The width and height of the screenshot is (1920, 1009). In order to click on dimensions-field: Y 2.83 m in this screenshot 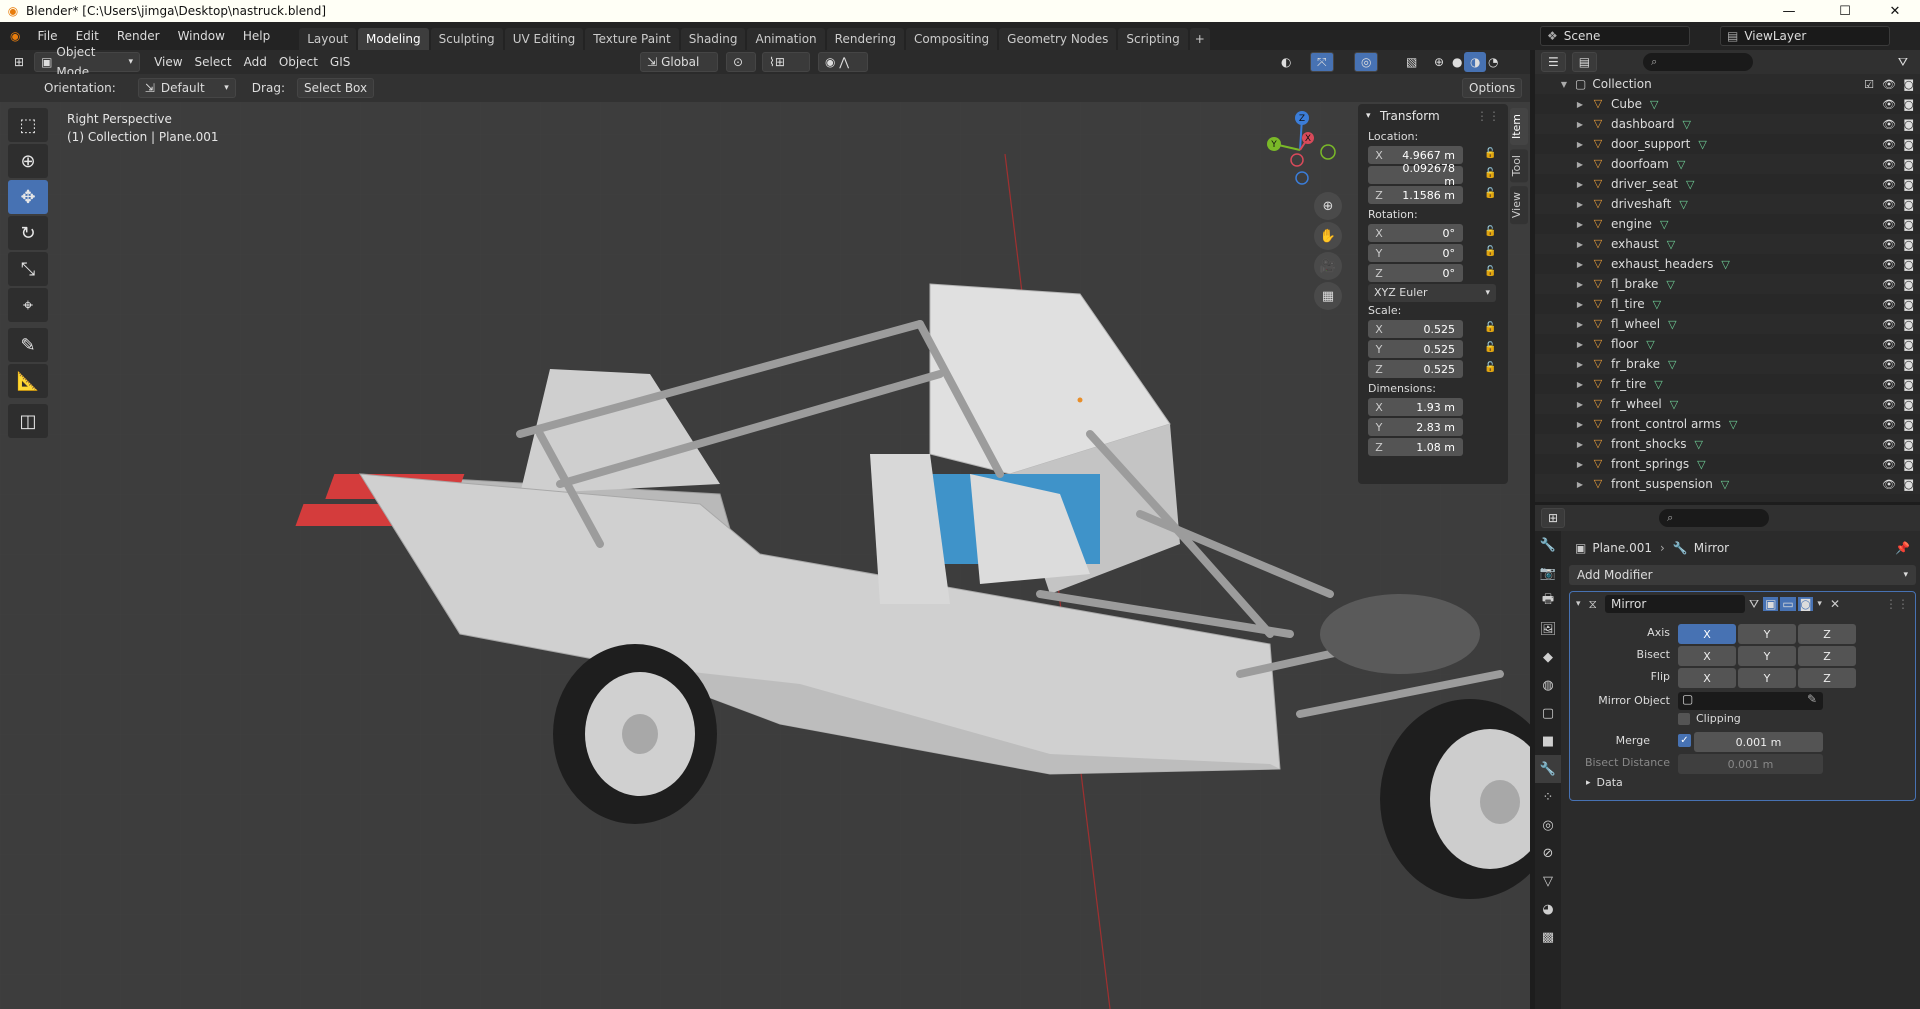, I will do `click(1415, 427)`.